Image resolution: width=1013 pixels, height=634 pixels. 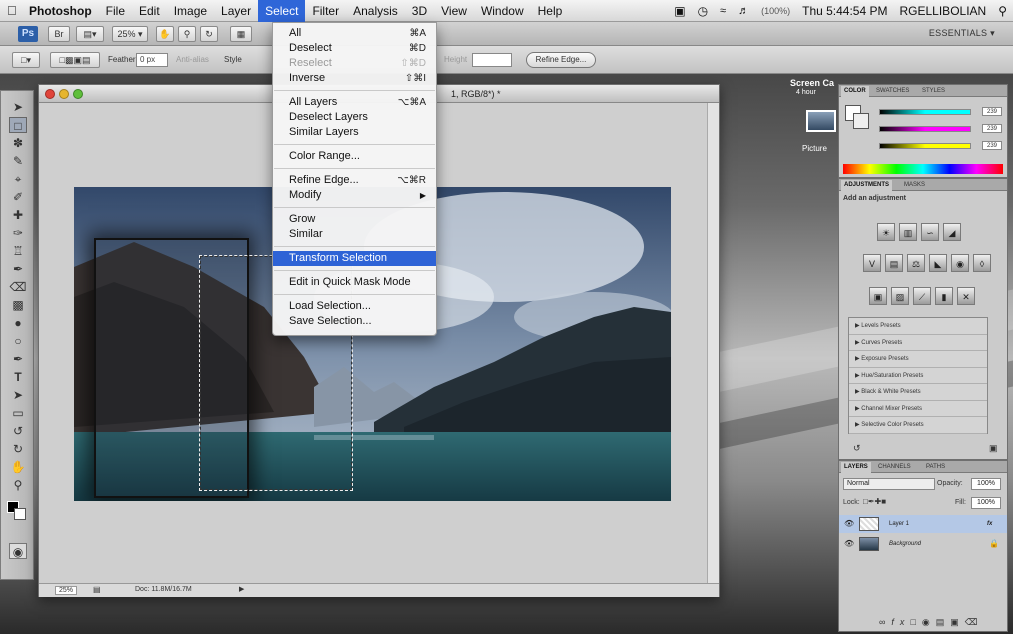 I want to click on layers-bottom-toolbar: ∞fx□◉▤▣⌫, so click(x=931, y=622).